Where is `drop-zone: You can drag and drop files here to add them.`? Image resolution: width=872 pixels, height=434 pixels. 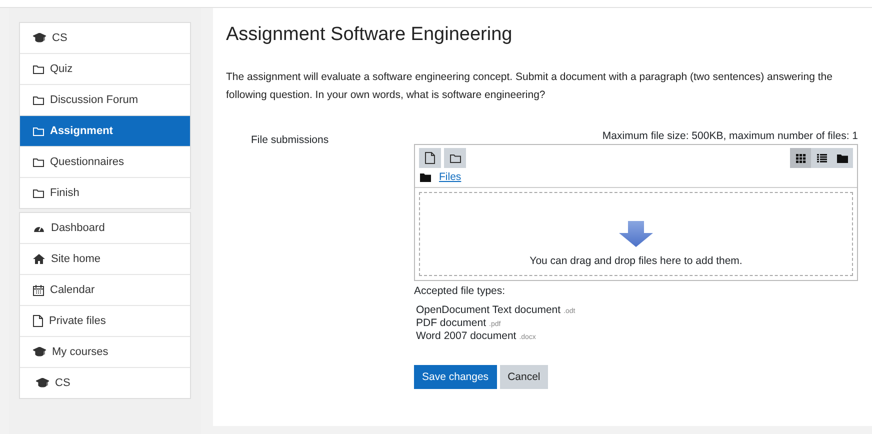 drop-zone: You can drag and drop files here to add them. is located at coordinates (636, 234).